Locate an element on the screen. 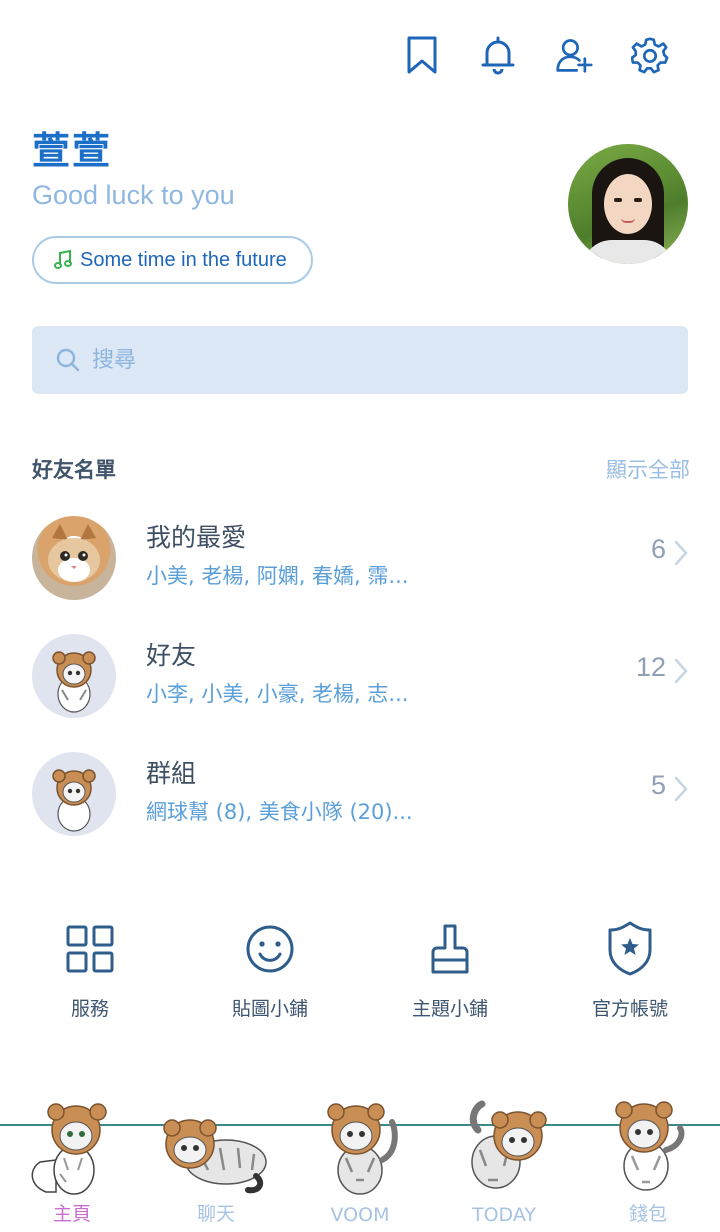 This screenshot has height=1232, width=720. friend-group-favorites: 我的最愛 小美, 老楊, 阿嫻, 春嬌, 霈... 6 is located at coordinates (360, 558).